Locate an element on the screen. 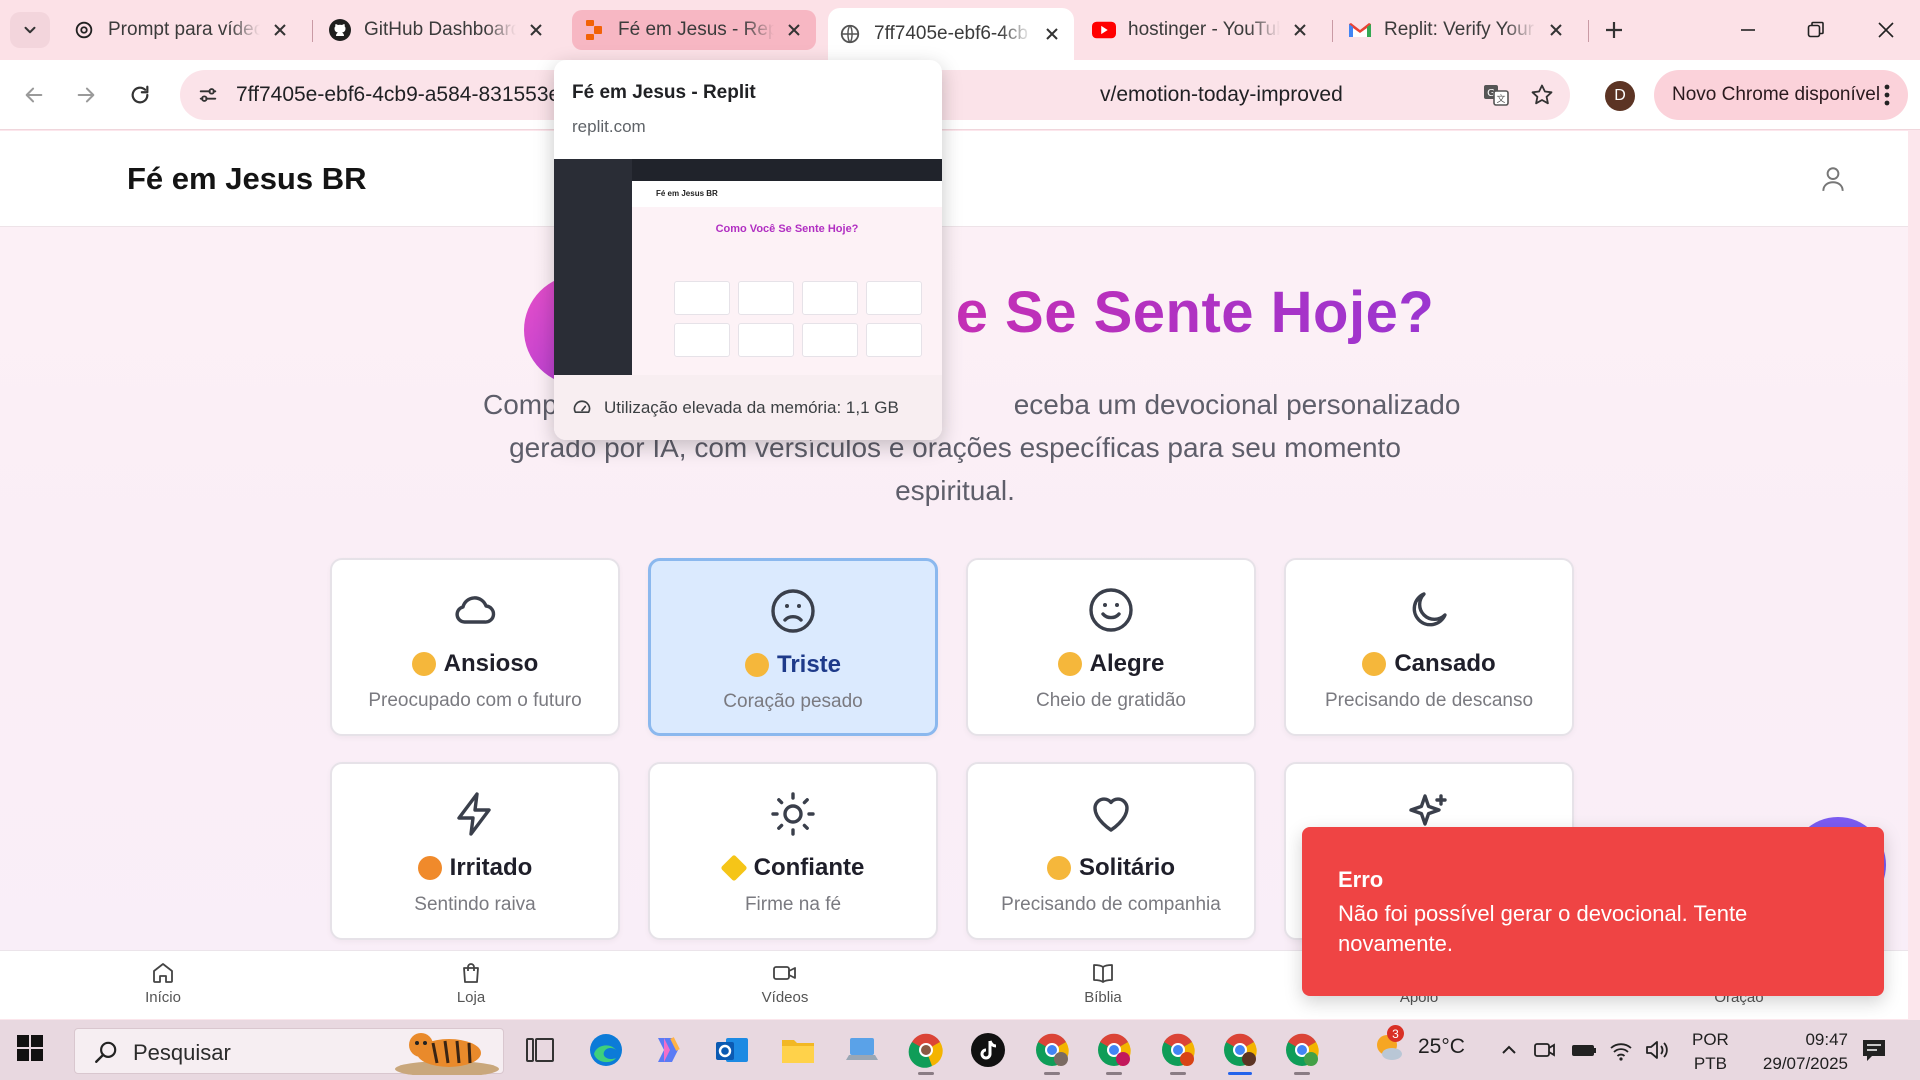 This screenshot has width=1920, height=1080. input-language: POR PTB is located at coordinates (1710, 1052).